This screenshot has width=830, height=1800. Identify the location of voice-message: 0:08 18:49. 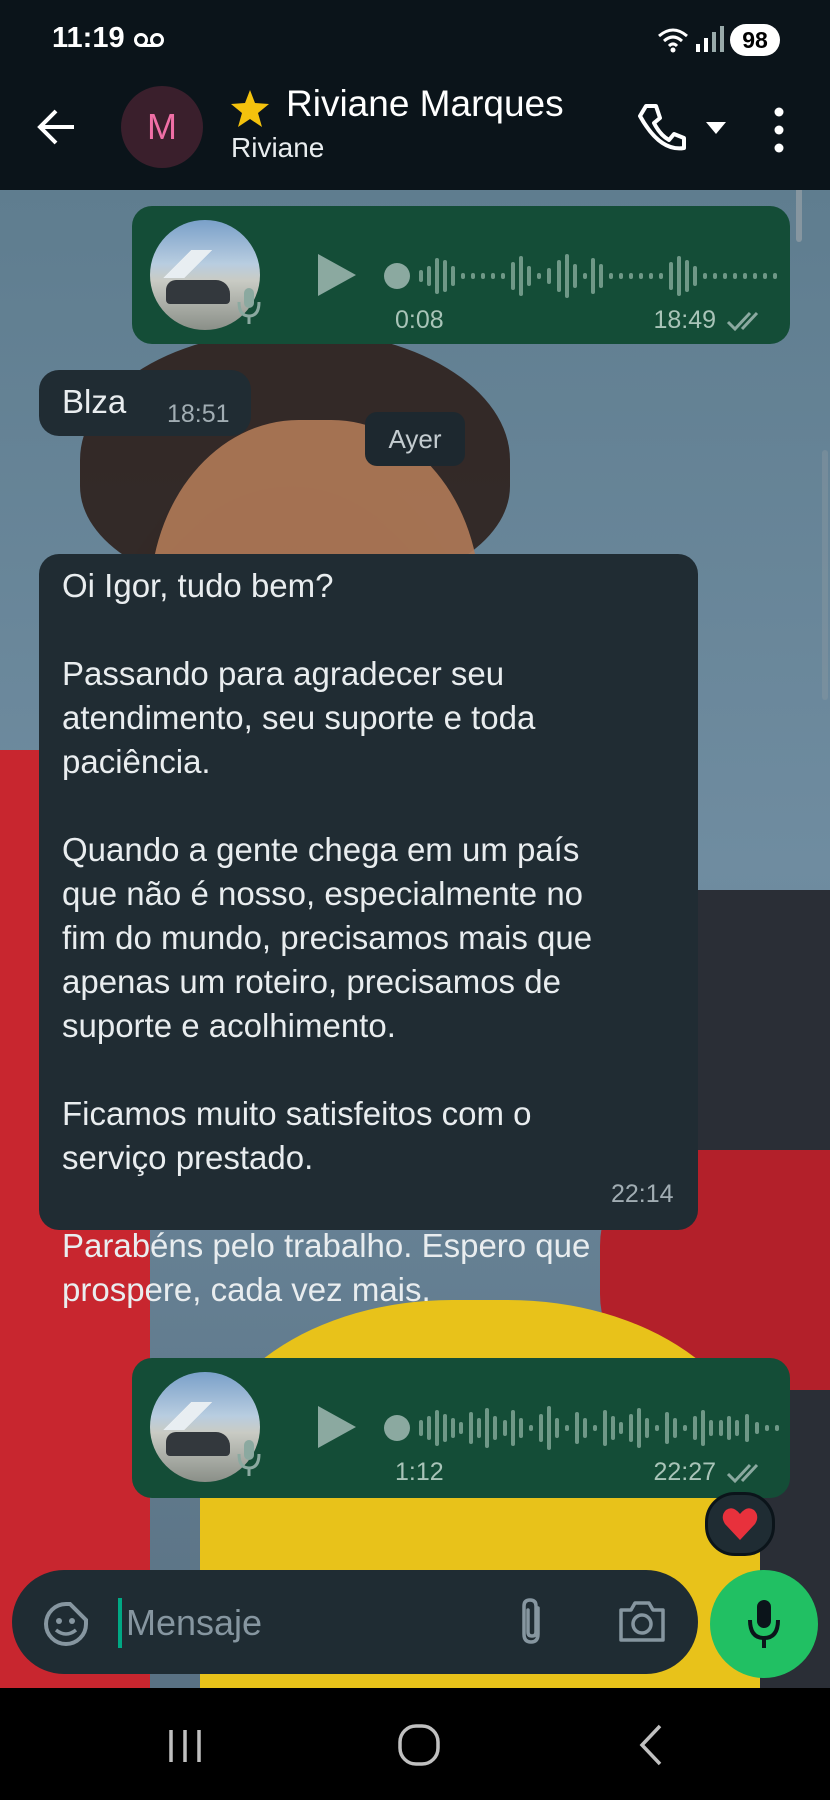
(461, 275).